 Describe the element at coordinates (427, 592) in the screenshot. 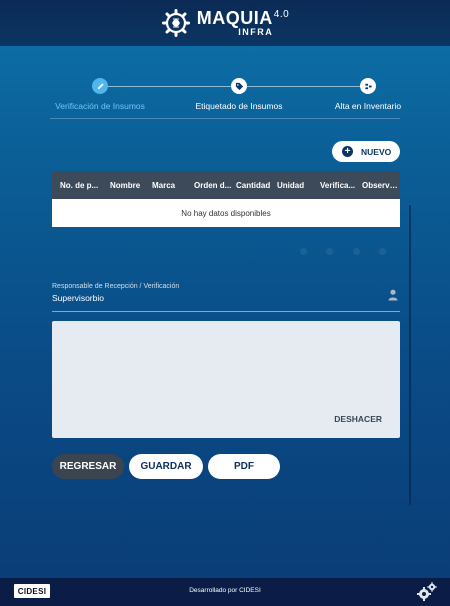

I see `gears-icon` at that location.